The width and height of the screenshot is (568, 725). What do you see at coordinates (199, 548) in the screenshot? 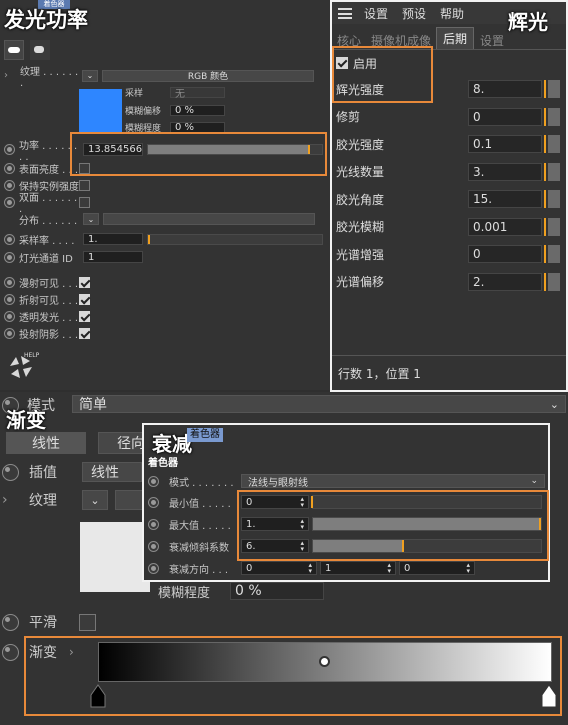
I see `falloff-exp-label: 衰减倾斜系数` at bounding box center [199, 548].